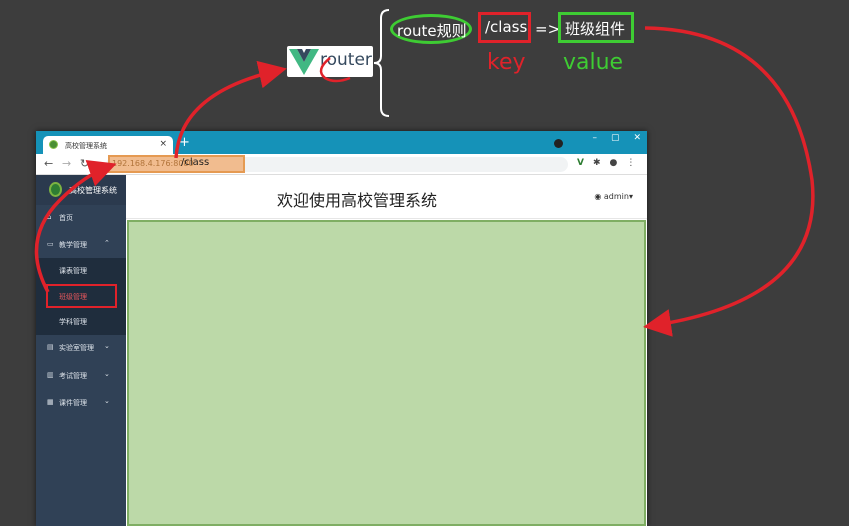 The image size is (849, 526). I want to click on vue-router-logo: router, so click(330, 61).